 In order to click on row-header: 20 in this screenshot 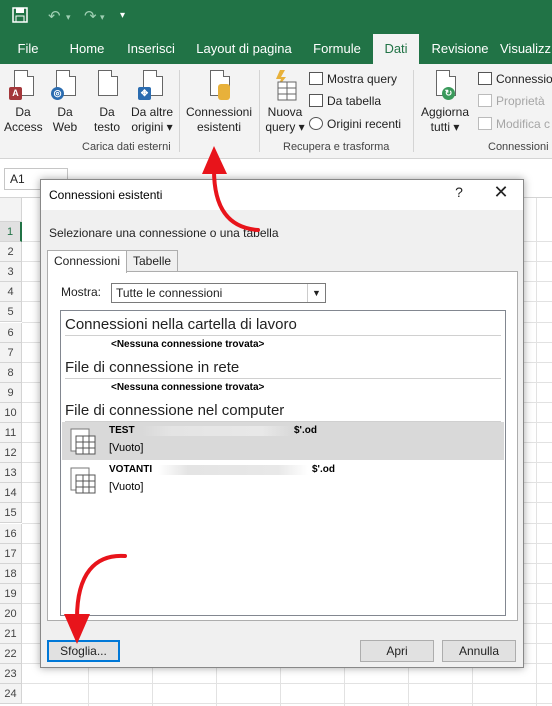, I will do `click(11, 613)`.